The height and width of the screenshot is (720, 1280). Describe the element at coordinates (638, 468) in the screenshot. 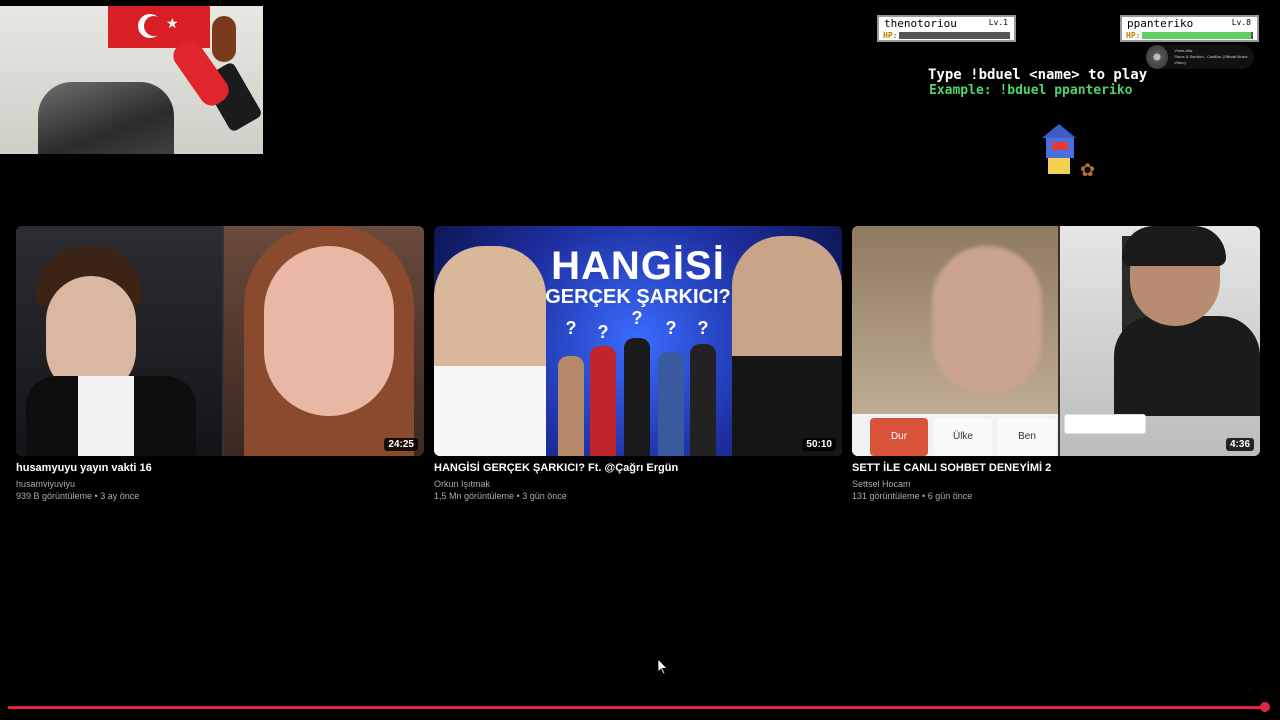

I see `video-title: HANGİSİ GERÇEK ŞARKICI? Ft. @Çağrı Ergün` at that location.